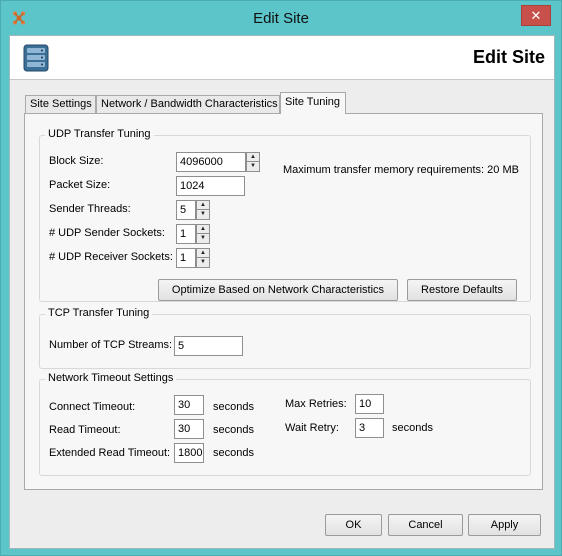 The width and height of the screenshot is (562, 556). I want to click on tab-site-tuning: Site Tuning, so click(313, 103).